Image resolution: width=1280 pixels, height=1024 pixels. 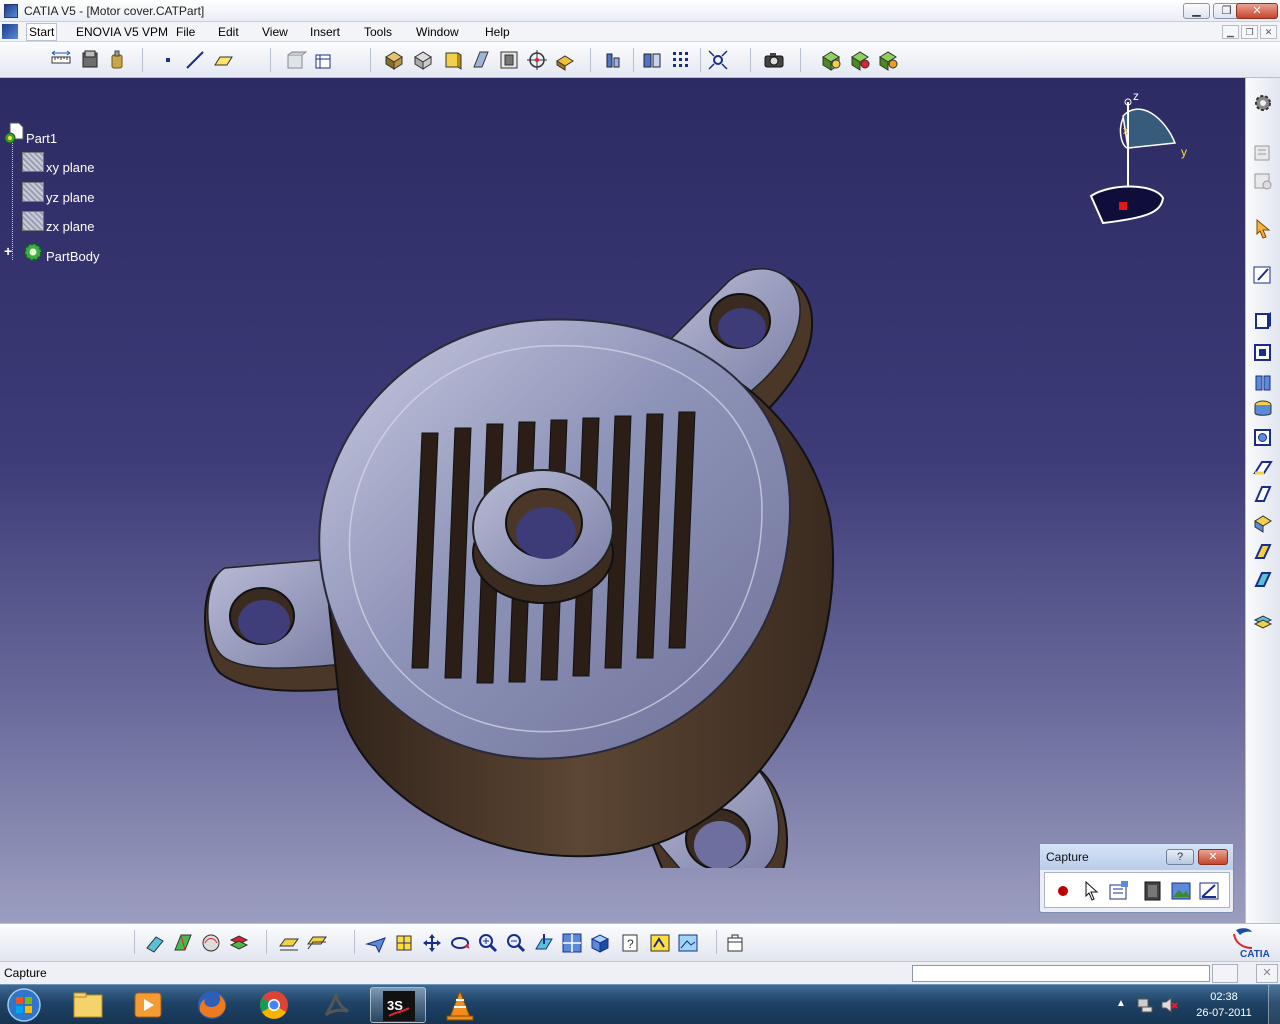 I want to click on thread-analysis-icon, so click(x=239, y=943).